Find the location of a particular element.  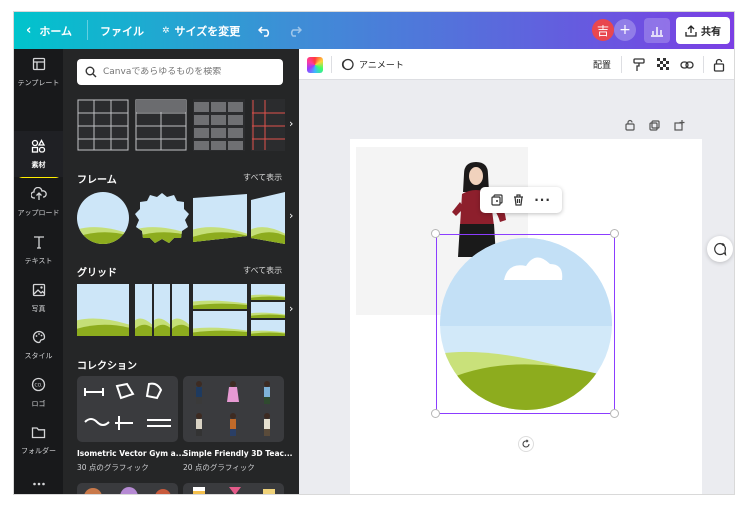

rail-item-label: ロゴ is located at coordinates (38, 404).